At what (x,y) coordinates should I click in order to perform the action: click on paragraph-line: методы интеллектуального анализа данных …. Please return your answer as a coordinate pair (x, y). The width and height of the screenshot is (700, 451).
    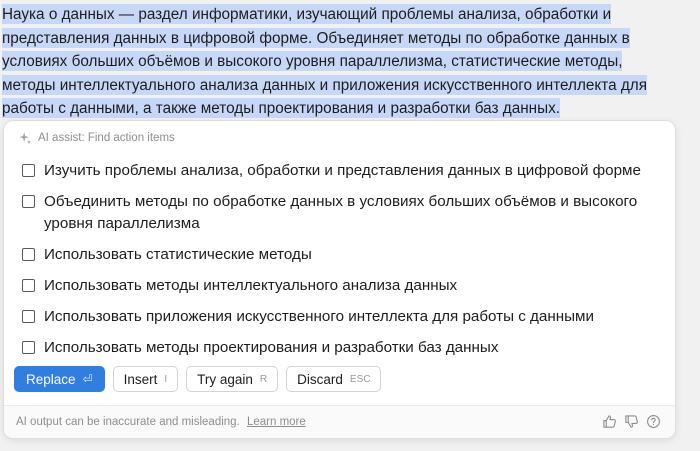
    Looking at the image, I should click on (324, 84).